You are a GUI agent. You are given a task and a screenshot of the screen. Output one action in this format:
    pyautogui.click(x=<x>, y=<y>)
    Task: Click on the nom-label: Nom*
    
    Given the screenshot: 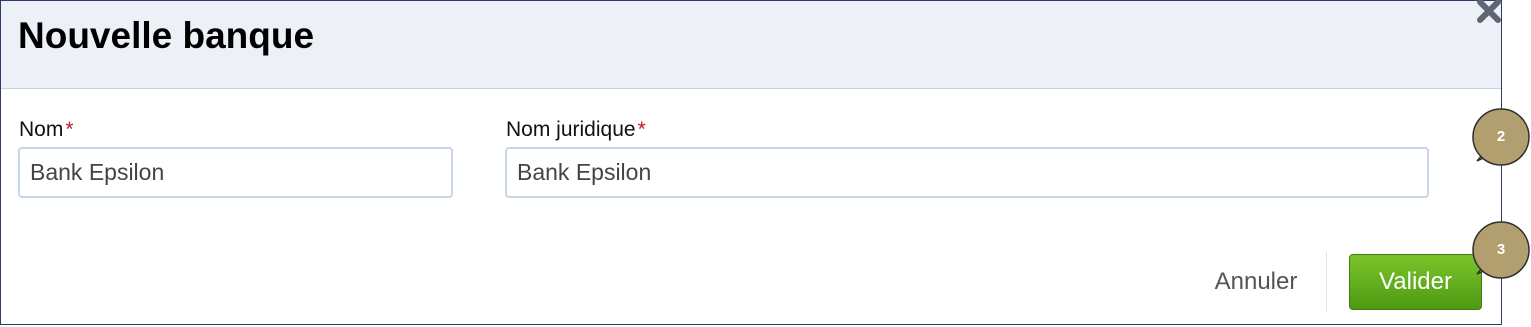 What is the action you would take?
    pyautogui.click(x=46, y=130)
    